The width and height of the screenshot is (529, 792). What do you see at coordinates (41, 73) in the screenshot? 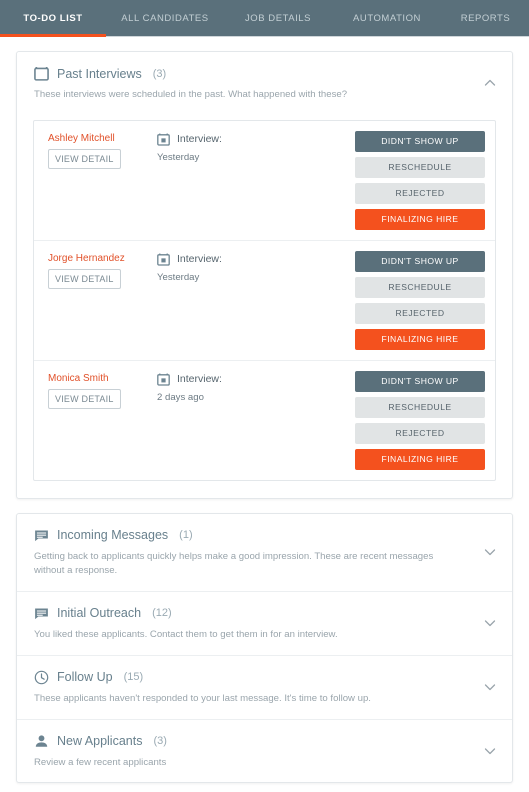
I see `calendar-icon` at bounding box center [41, 73].